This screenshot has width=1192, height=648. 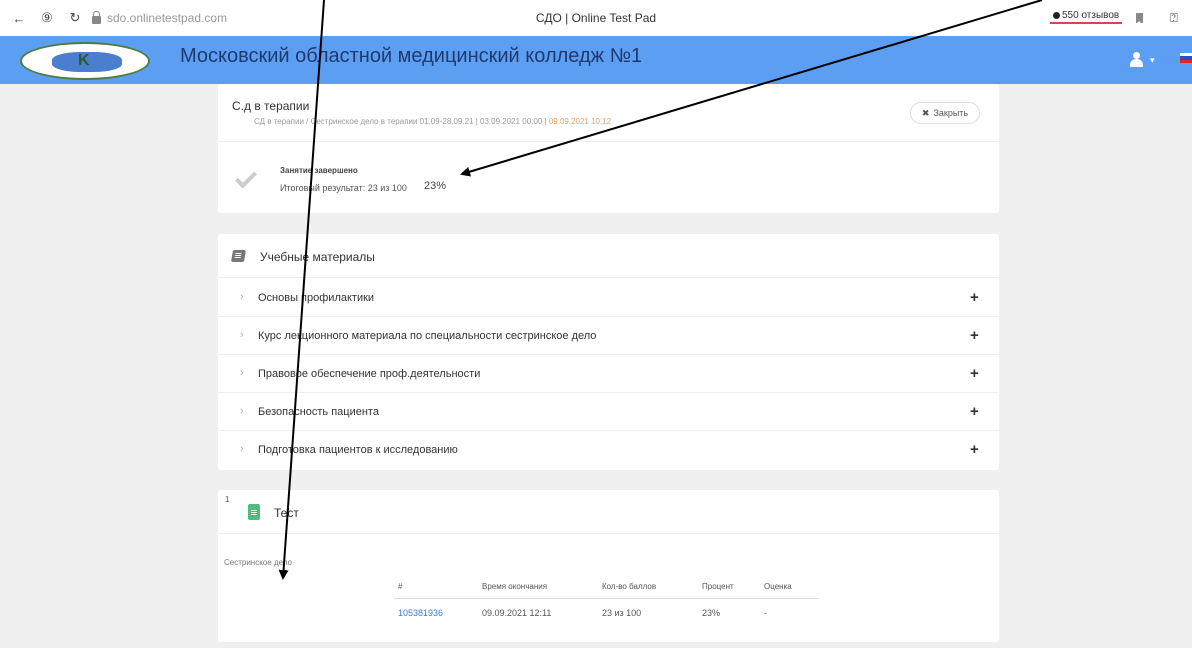 What do you see at coordinates (951, 113) in the screenshot?
I see `close-label: Закрыть` at bounding box center [951, 113].